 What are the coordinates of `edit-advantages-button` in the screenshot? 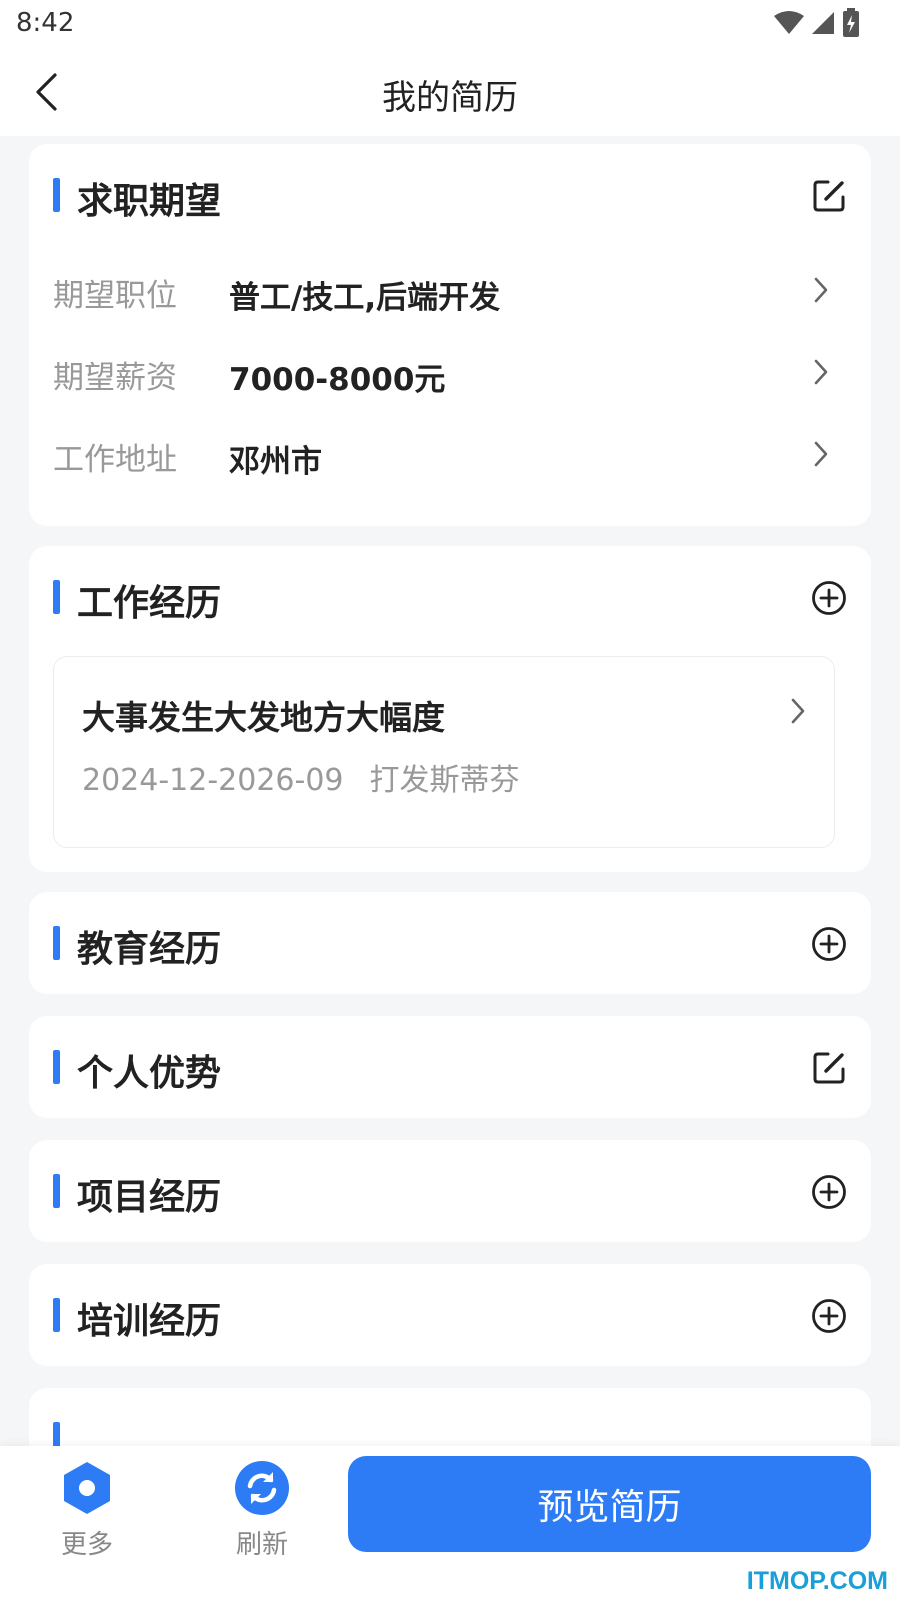 It's located at (829, 1068).